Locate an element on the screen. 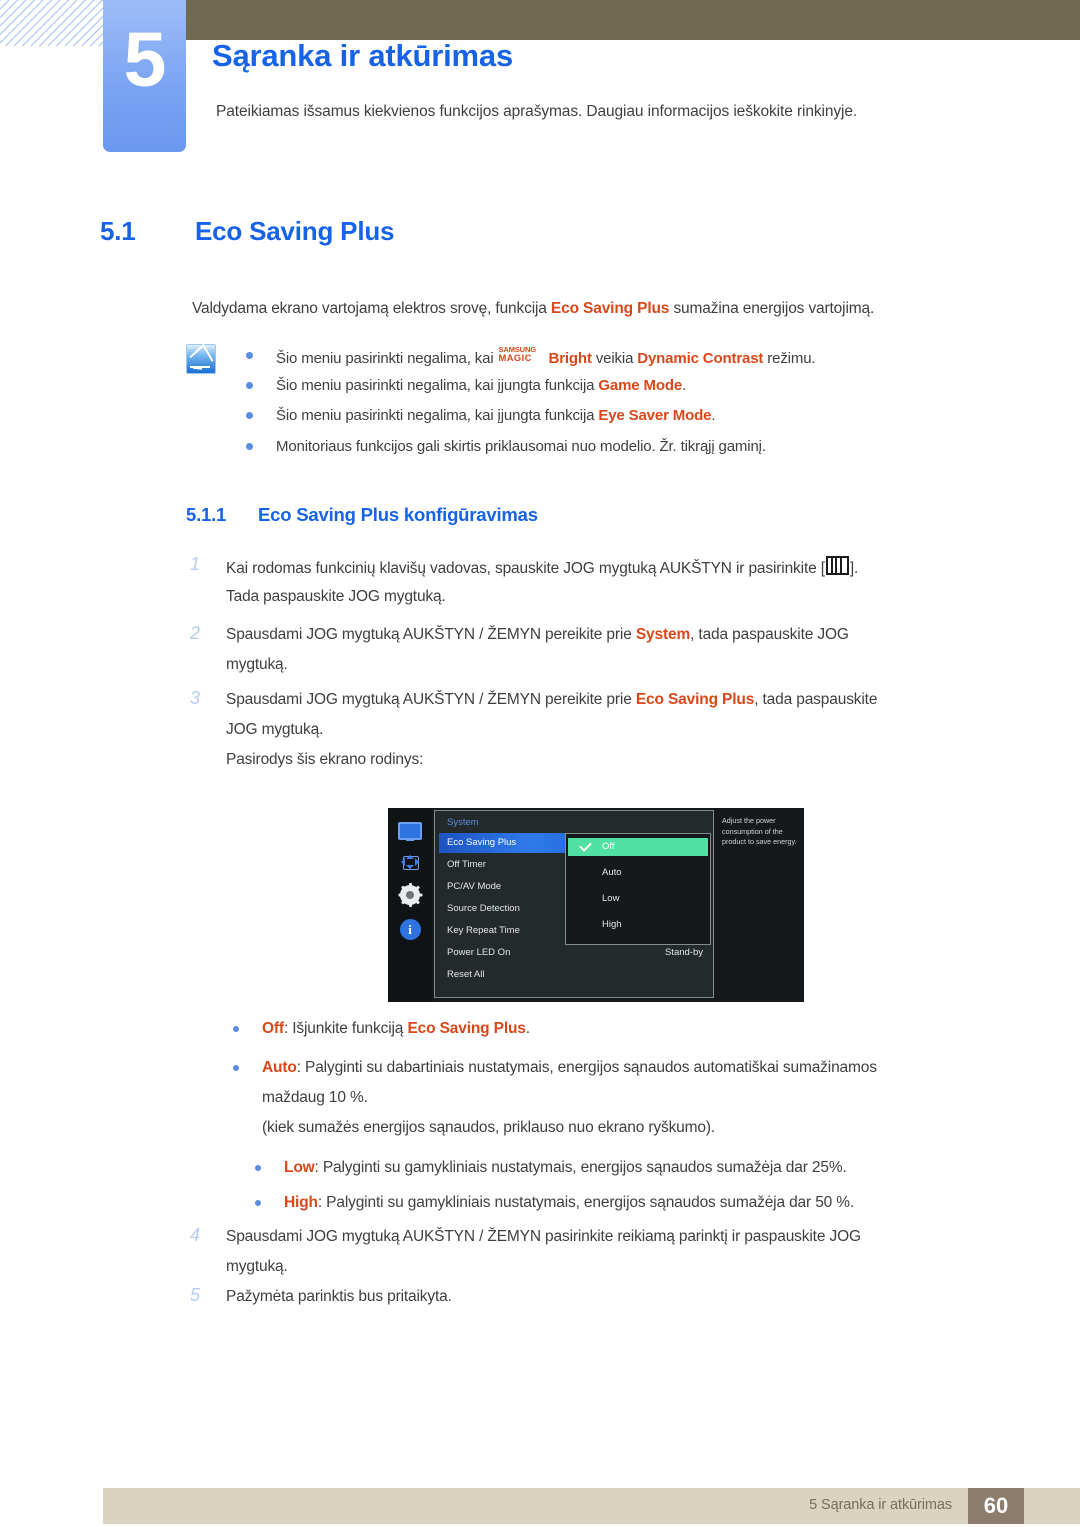 The height and width of the screenshot is (1527, 1080). note-highlight: Game Mode is located at coordinates (640, 385).